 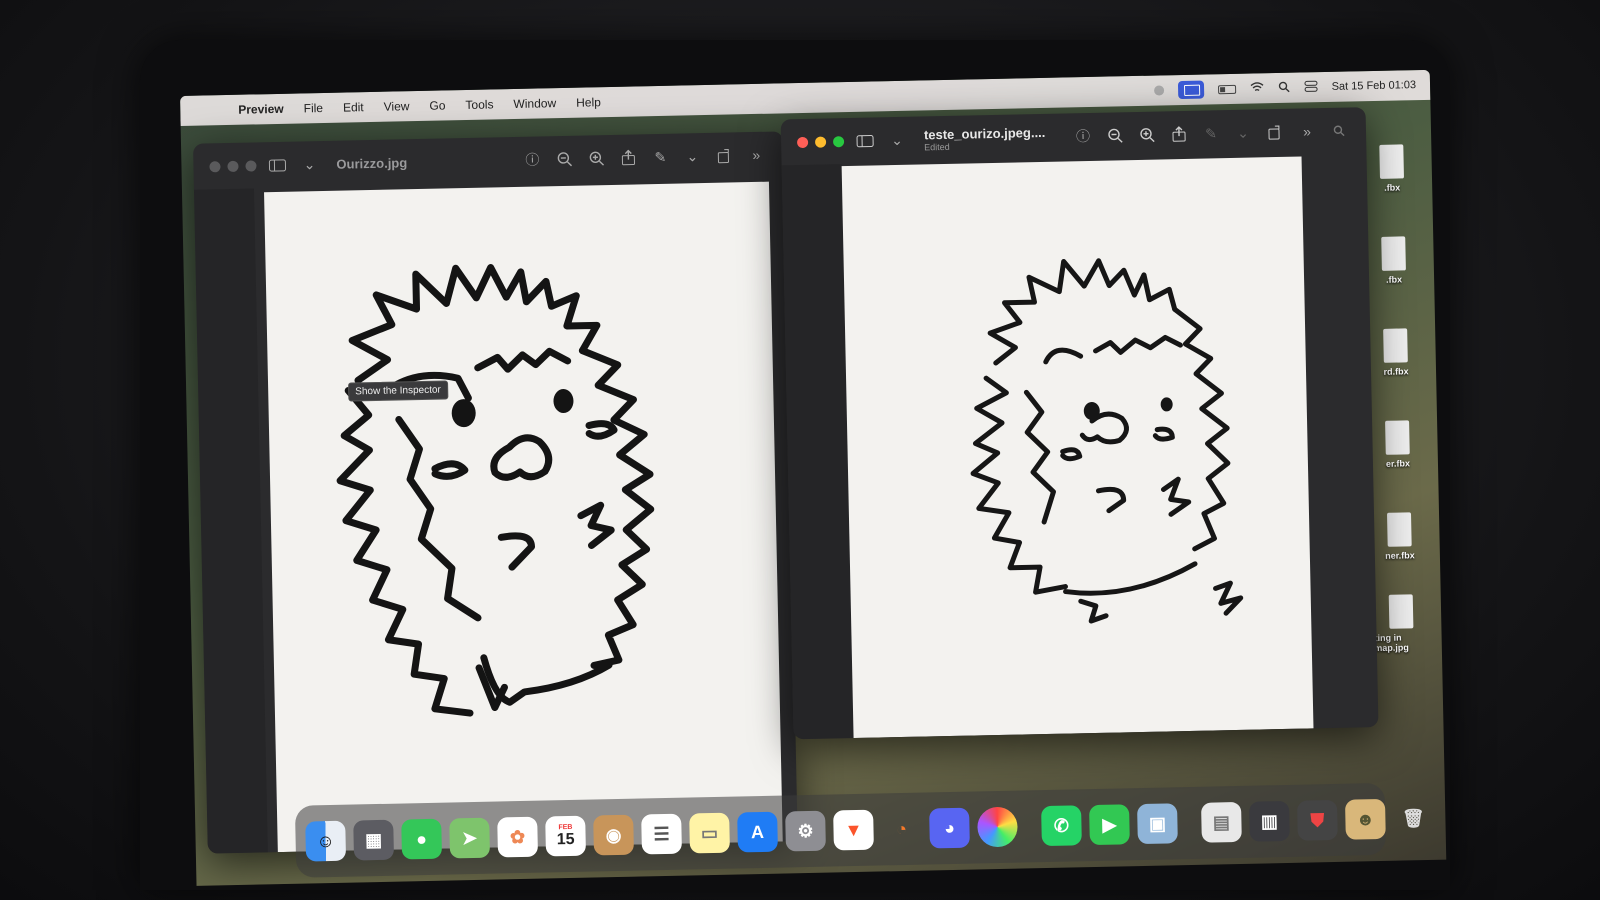 I want to click on calendar-icon: FEB 15, so click(x=565, y=836).